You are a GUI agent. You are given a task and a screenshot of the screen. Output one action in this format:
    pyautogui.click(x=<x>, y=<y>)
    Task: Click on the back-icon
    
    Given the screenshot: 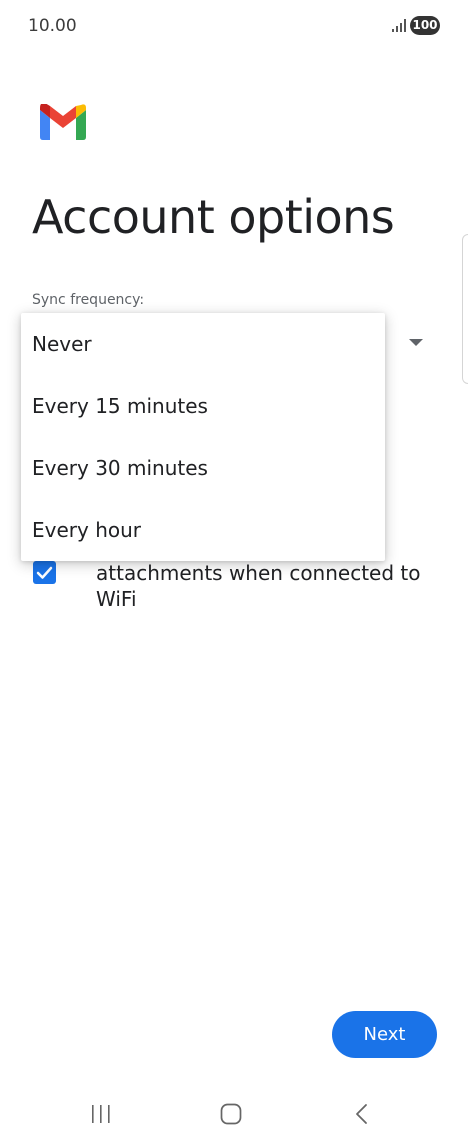 What is the action you would take?
    pyautogui.click(x=361, y=1114)
    